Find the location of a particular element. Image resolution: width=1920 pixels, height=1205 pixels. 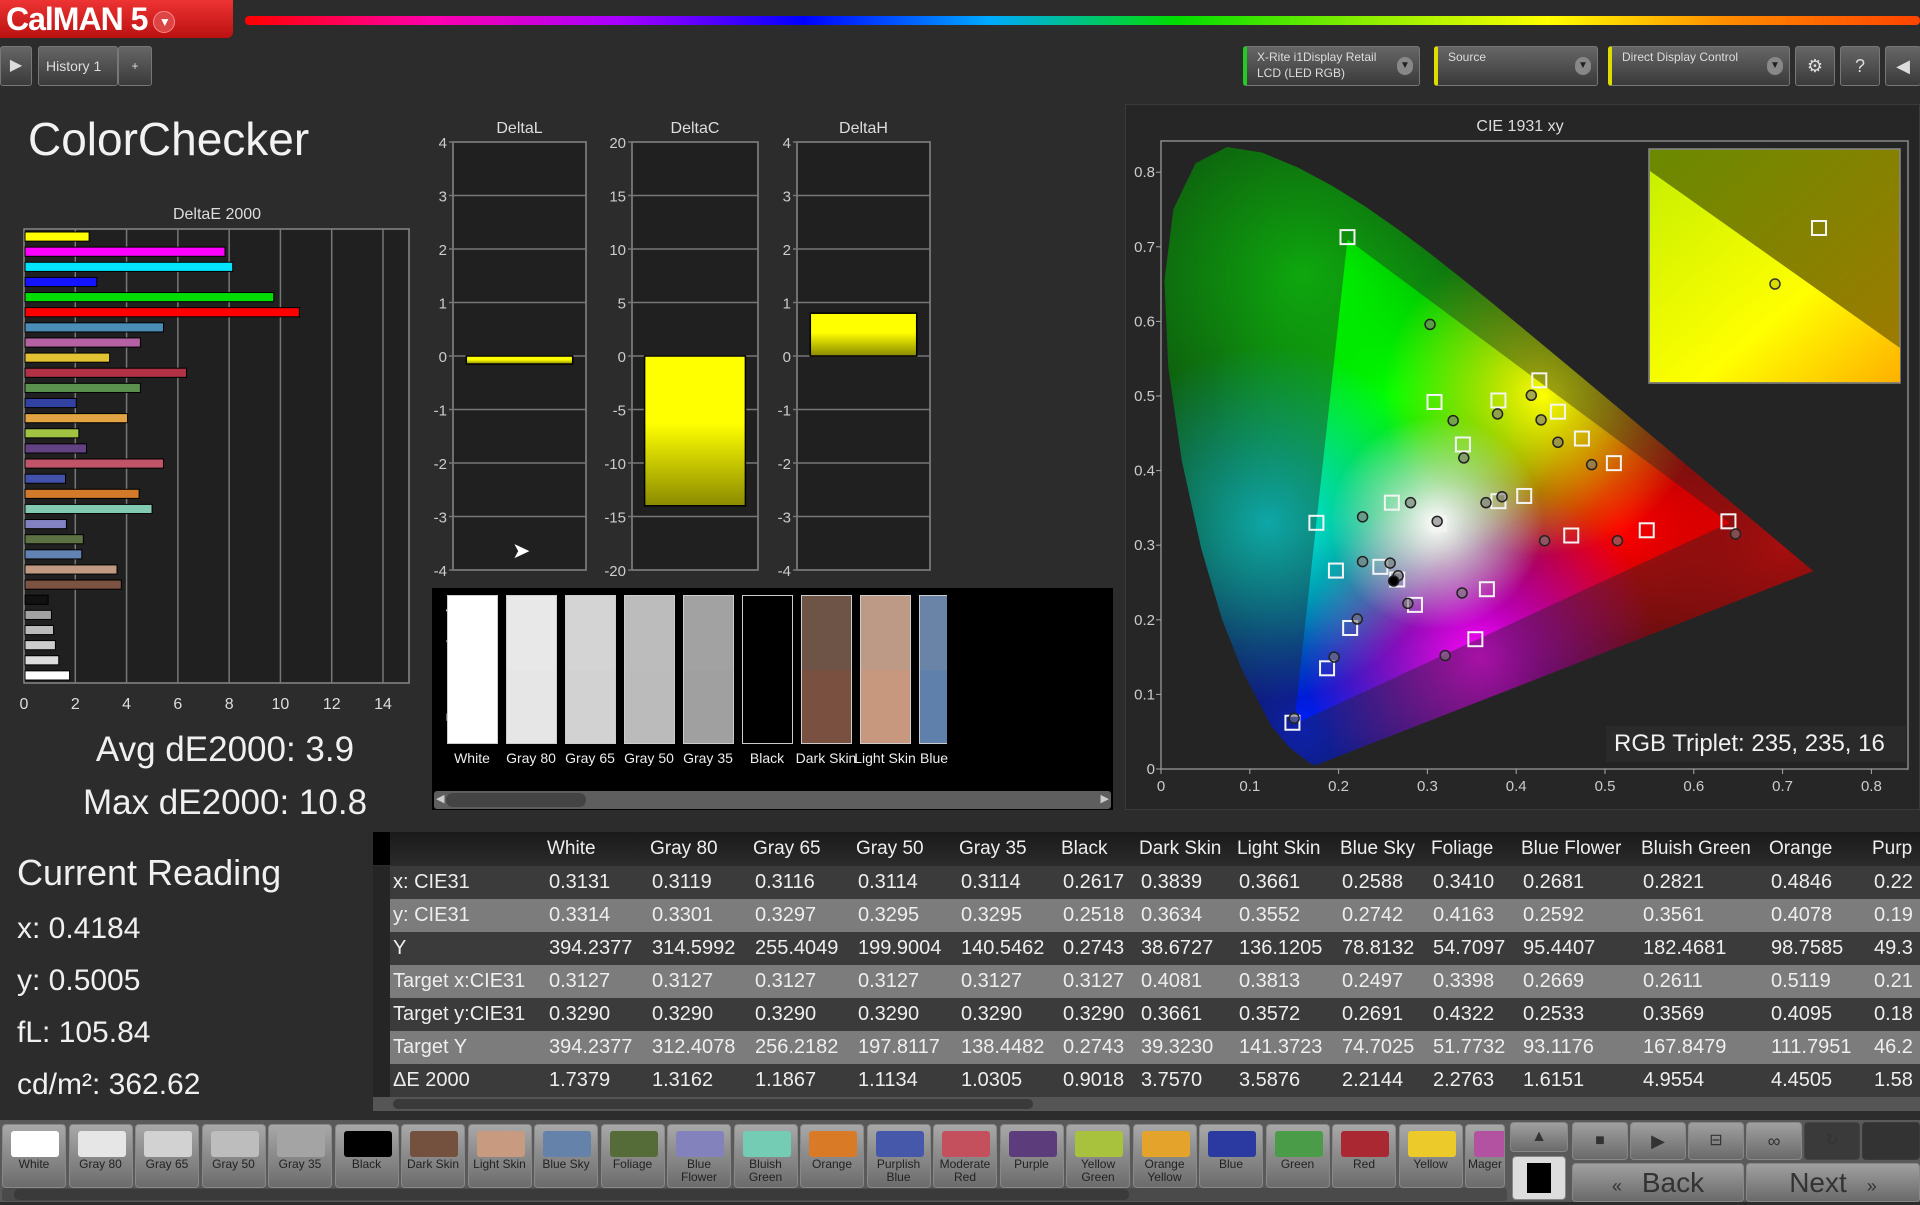

scroll-left-icon: ◀ is located at coordinates (440, 798).